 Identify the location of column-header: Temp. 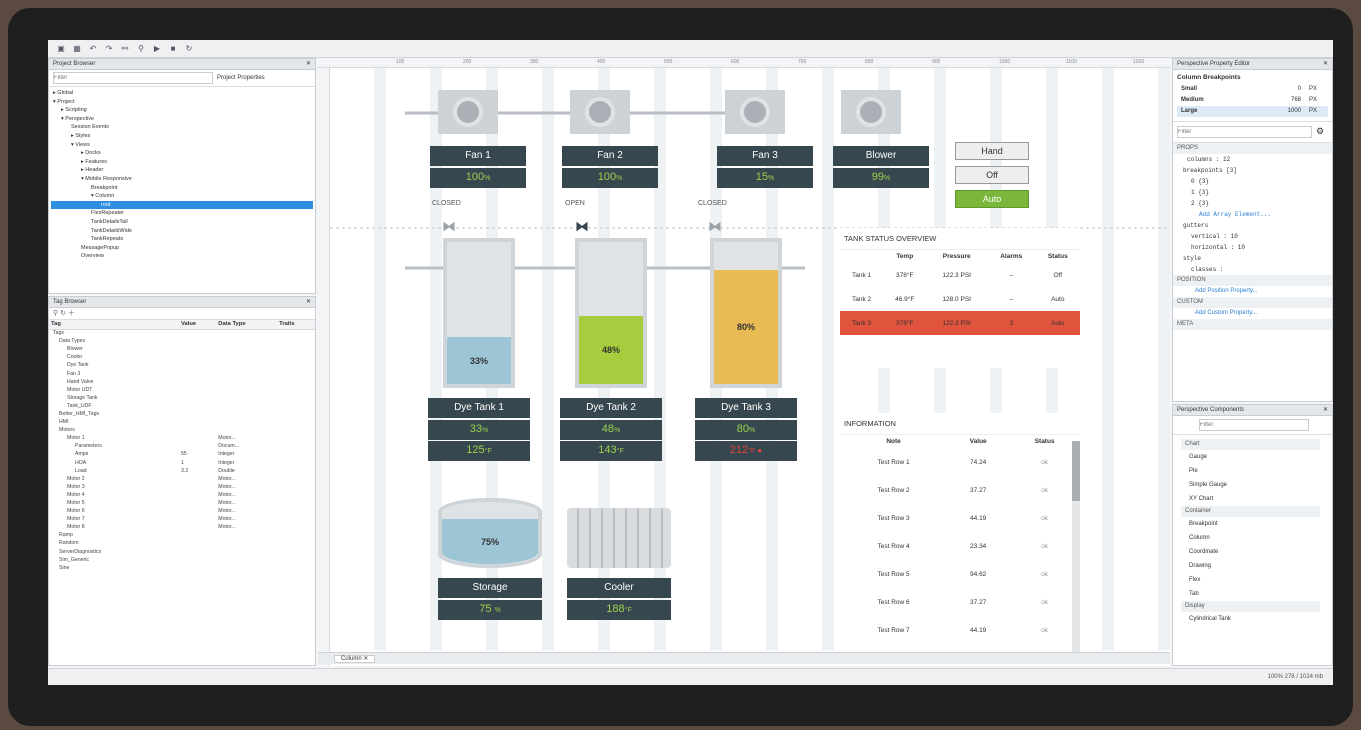
(904, 256).